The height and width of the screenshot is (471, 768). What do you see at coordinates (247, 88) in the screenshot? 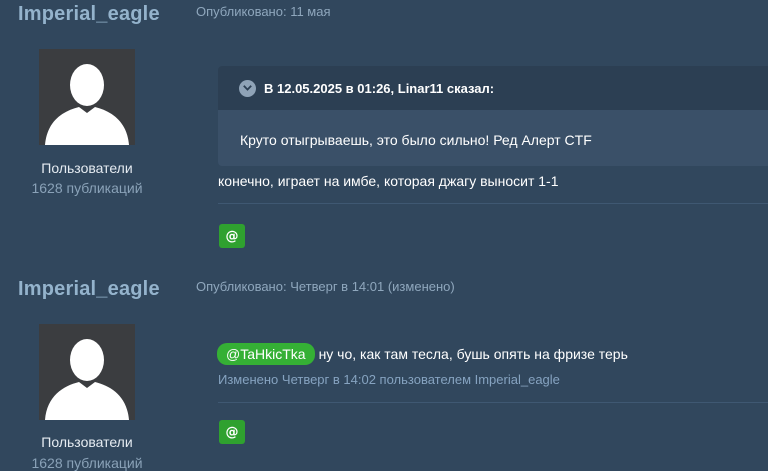
I see `chevron-down-icon` at bounding box center [247, 88].